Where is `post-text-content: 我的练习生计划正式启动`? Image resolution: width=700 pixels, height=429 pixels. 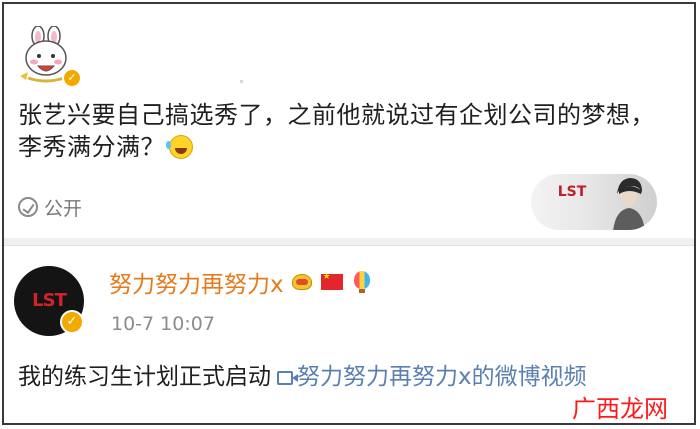
post-text-content: 我的练习生计划正式启动 is located at coordinates (144, 377).